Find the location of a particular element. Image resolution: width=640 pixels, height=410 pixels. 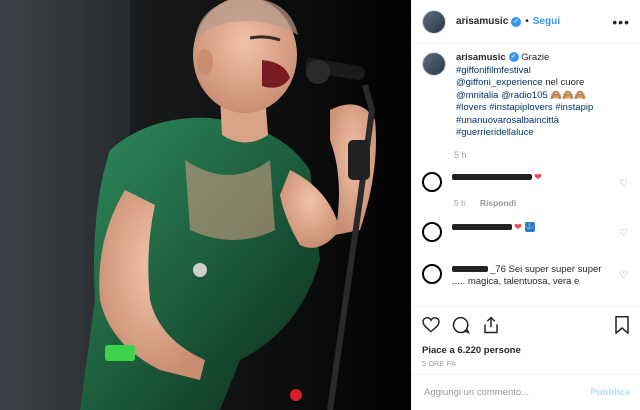

caption-word: Grazie is located at coordinates (535, 57).